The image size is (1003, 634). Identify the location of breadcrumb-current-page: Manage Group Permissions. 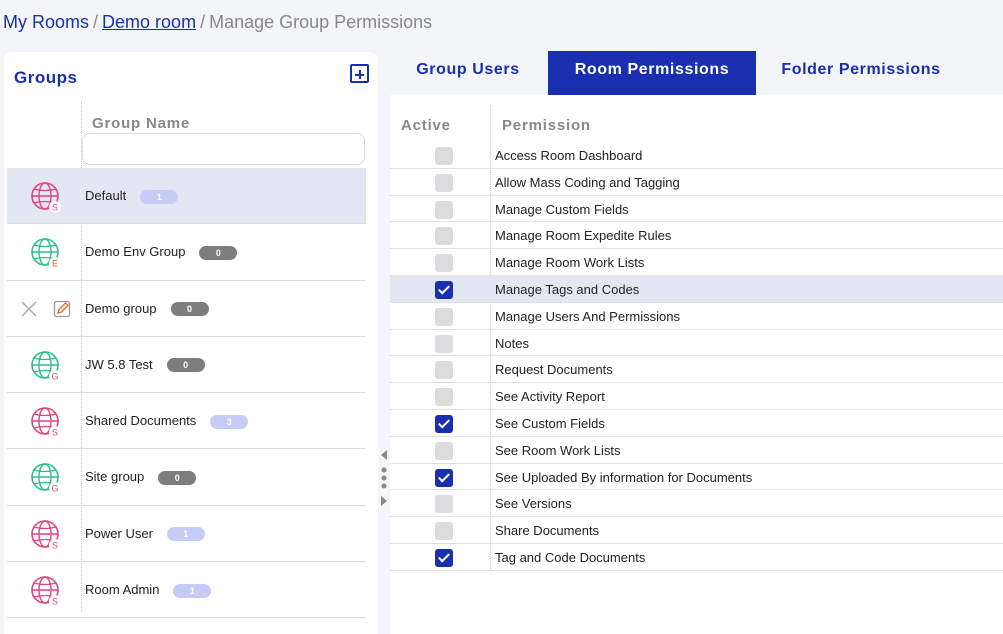
(321, 22).